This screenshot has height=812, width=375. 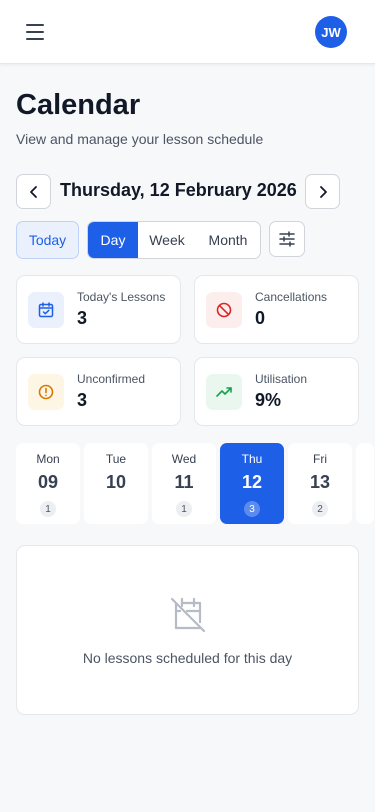 I want to click on top-app-bar: JW, so click(x=187, y=32).